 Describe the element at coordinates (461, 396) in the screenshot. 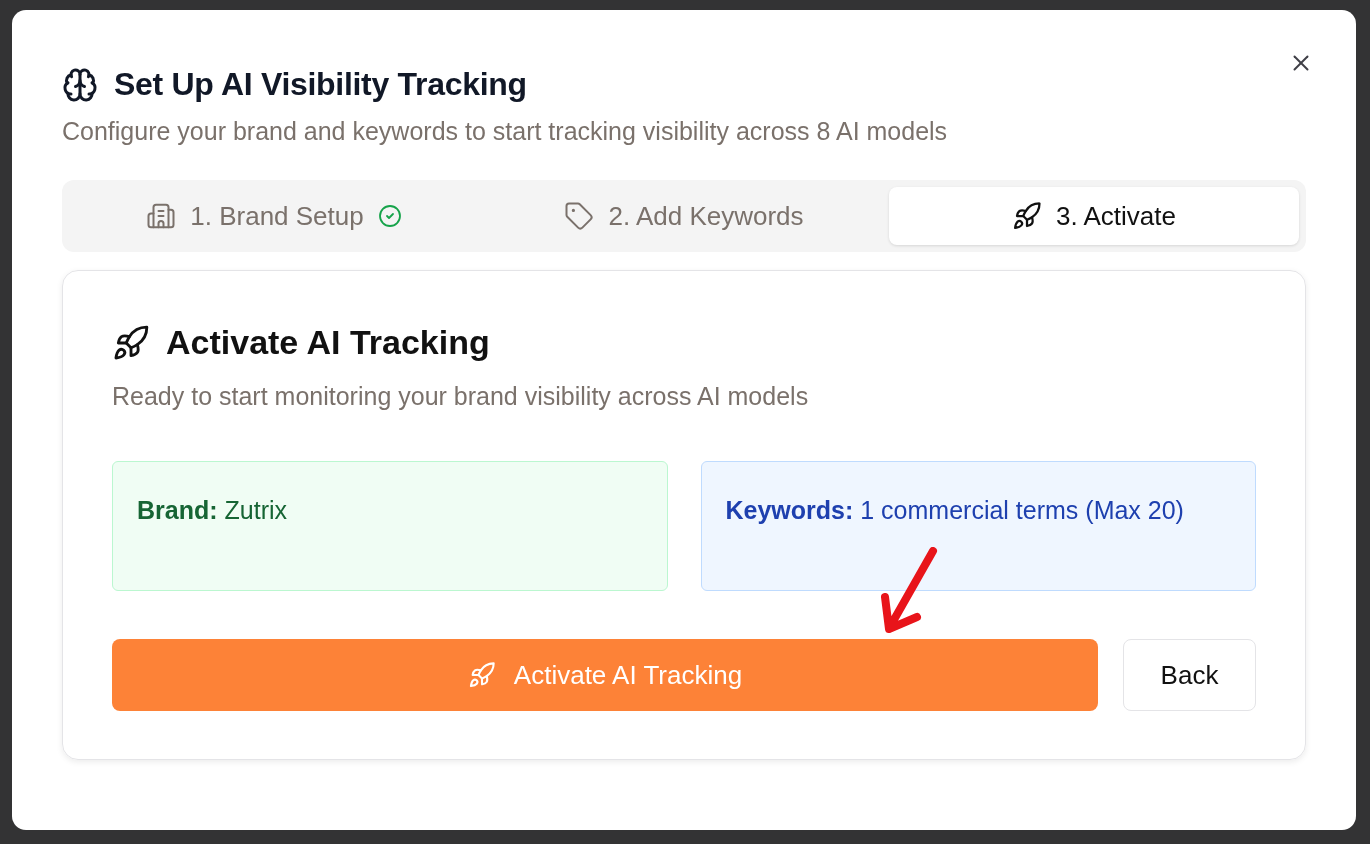

I see `card-description: Ready to start monitoring your brand visibility across AI models` at that location.